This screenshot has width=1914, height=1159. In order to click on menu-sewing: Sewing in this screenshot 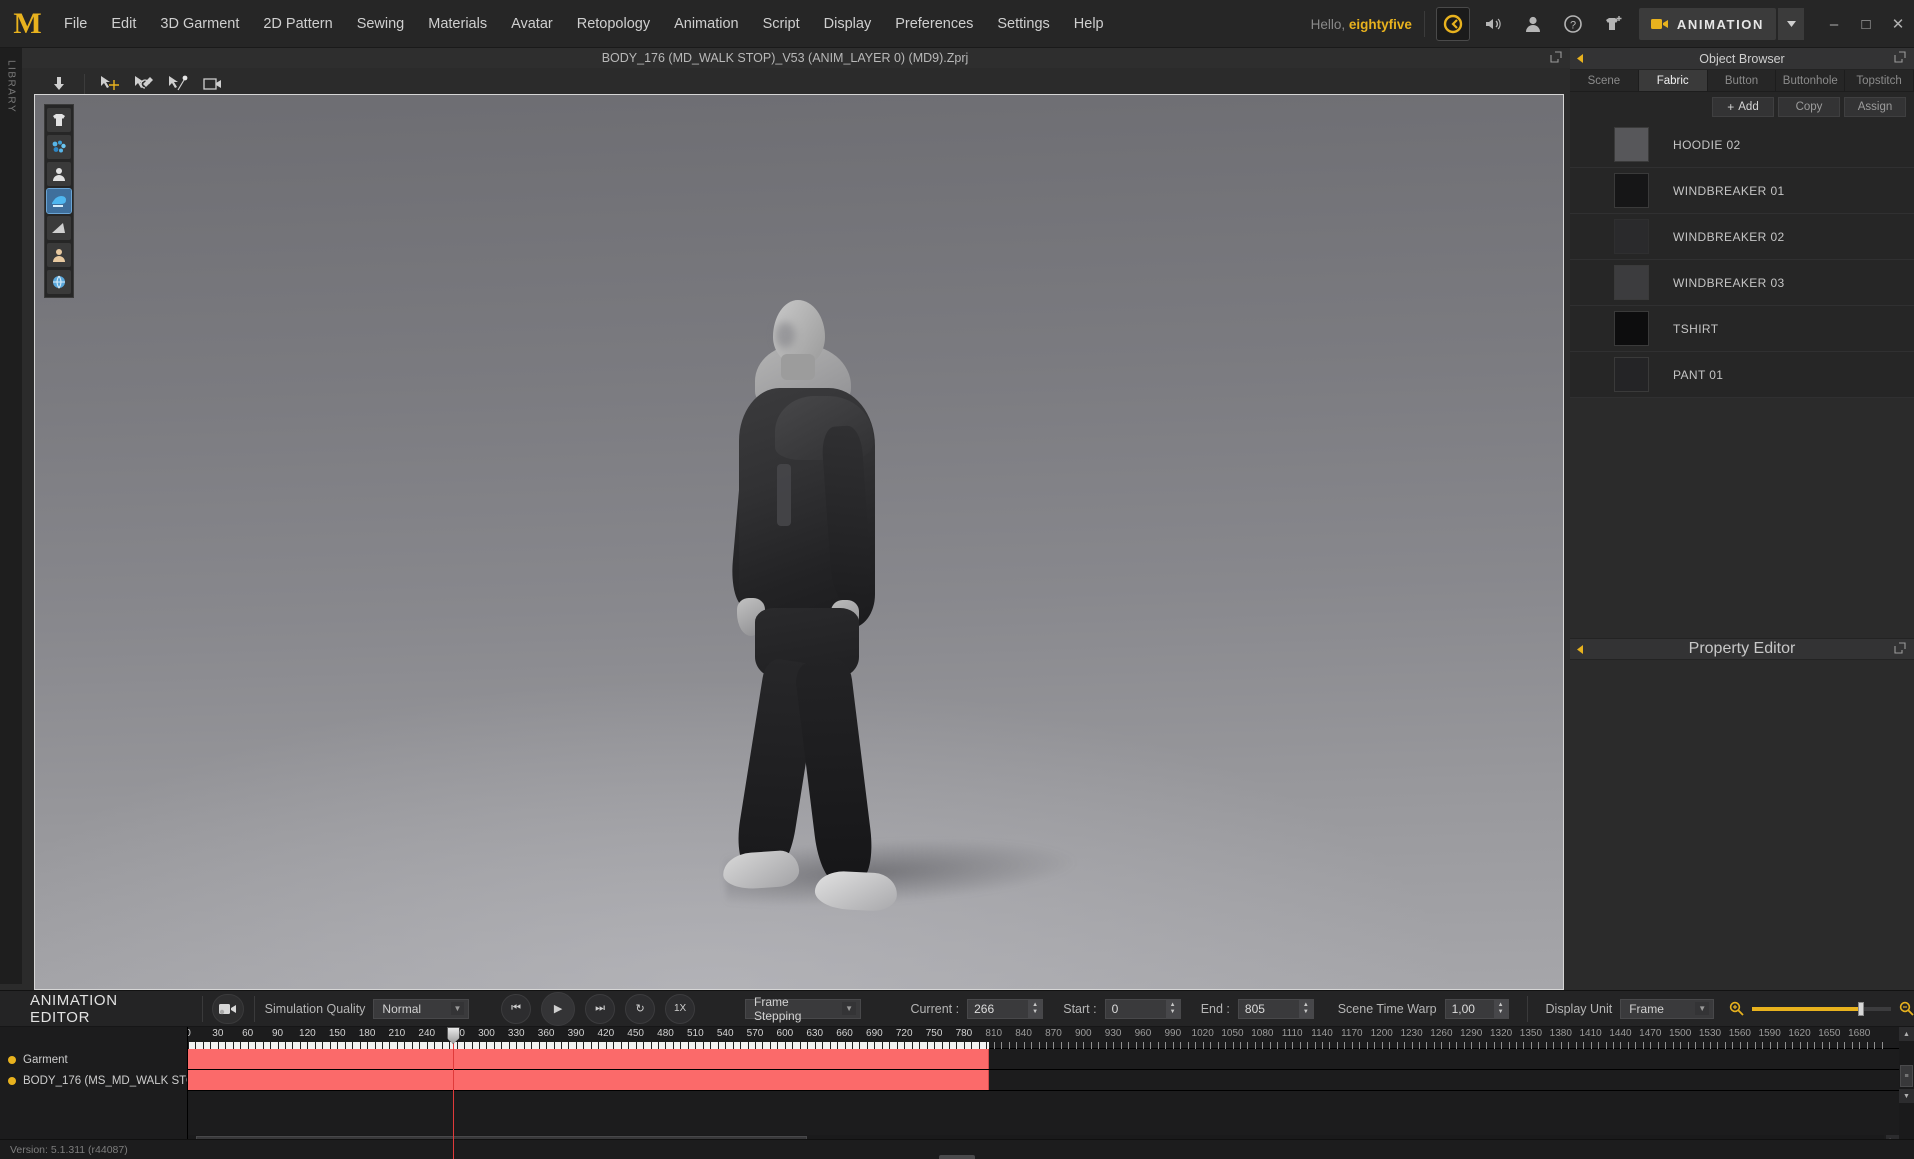, I will do `click(381, 24)`.